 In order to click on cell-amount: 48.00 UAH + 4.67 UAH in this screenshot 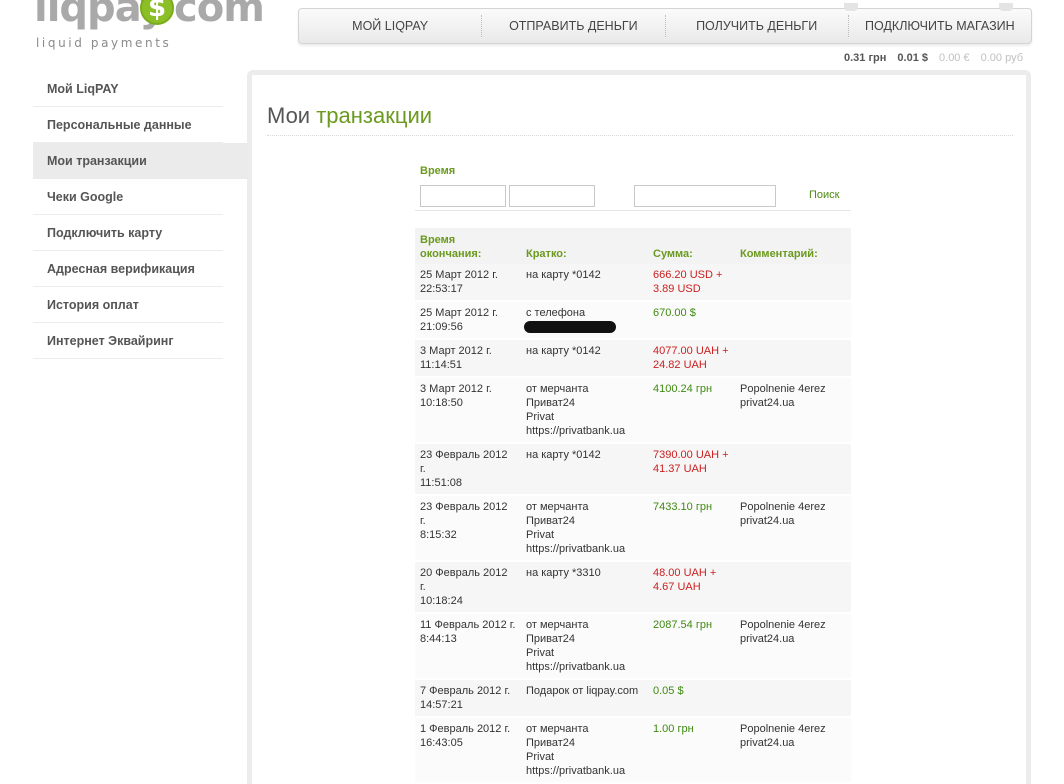, I will do `click(691, 587)`.